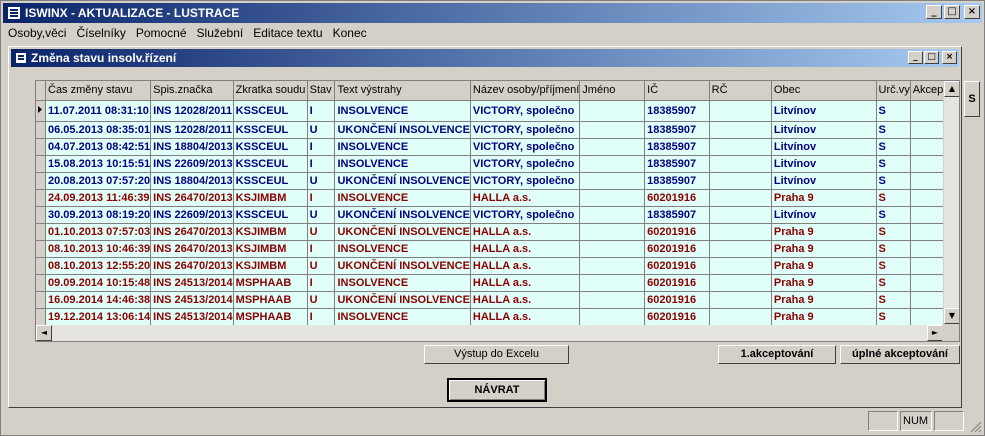 This screenshot has width=985, height=436. I want to click on cell-cas-zmeny-stavu: 04.07.2013 08:42:51, so click(98, 147).